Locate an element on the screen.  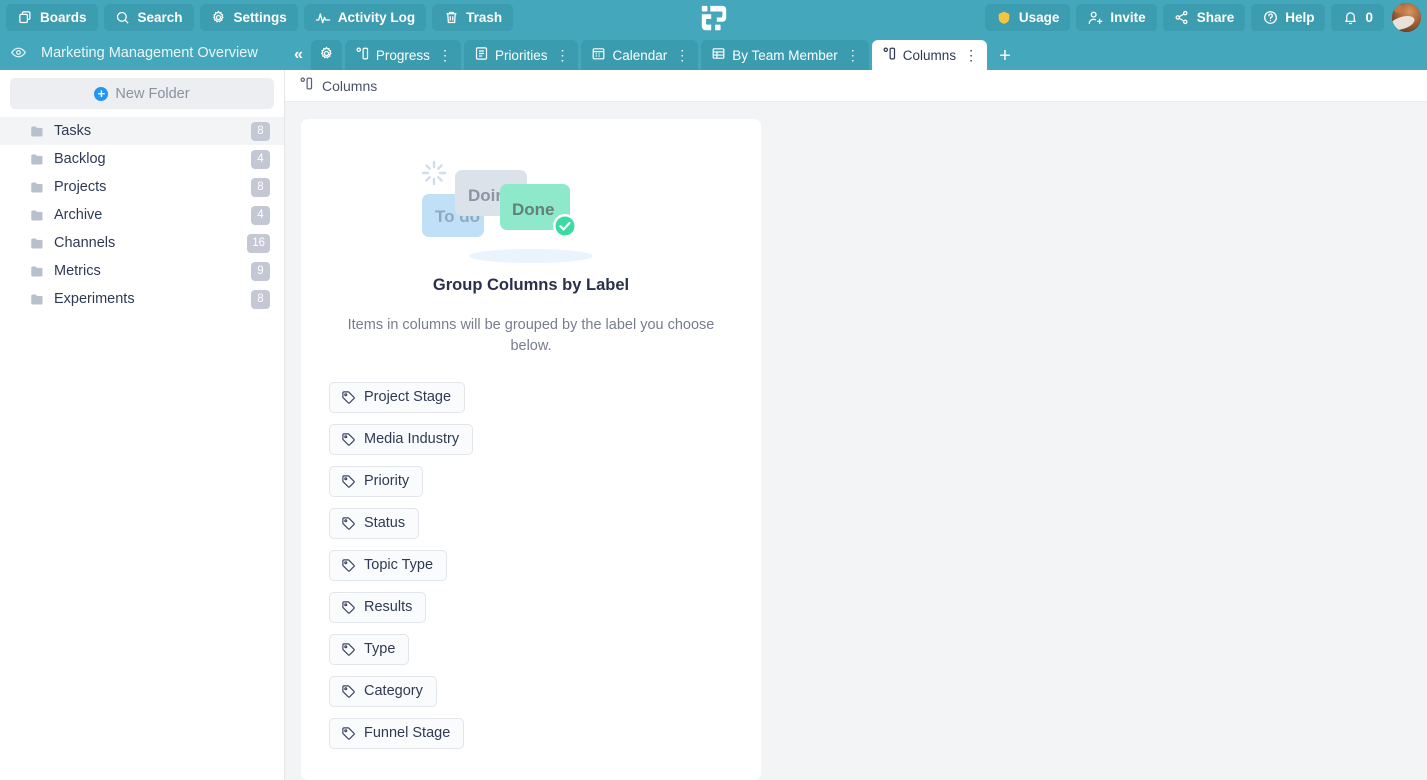
help-button: Help is located at coordinates (1288, 17).